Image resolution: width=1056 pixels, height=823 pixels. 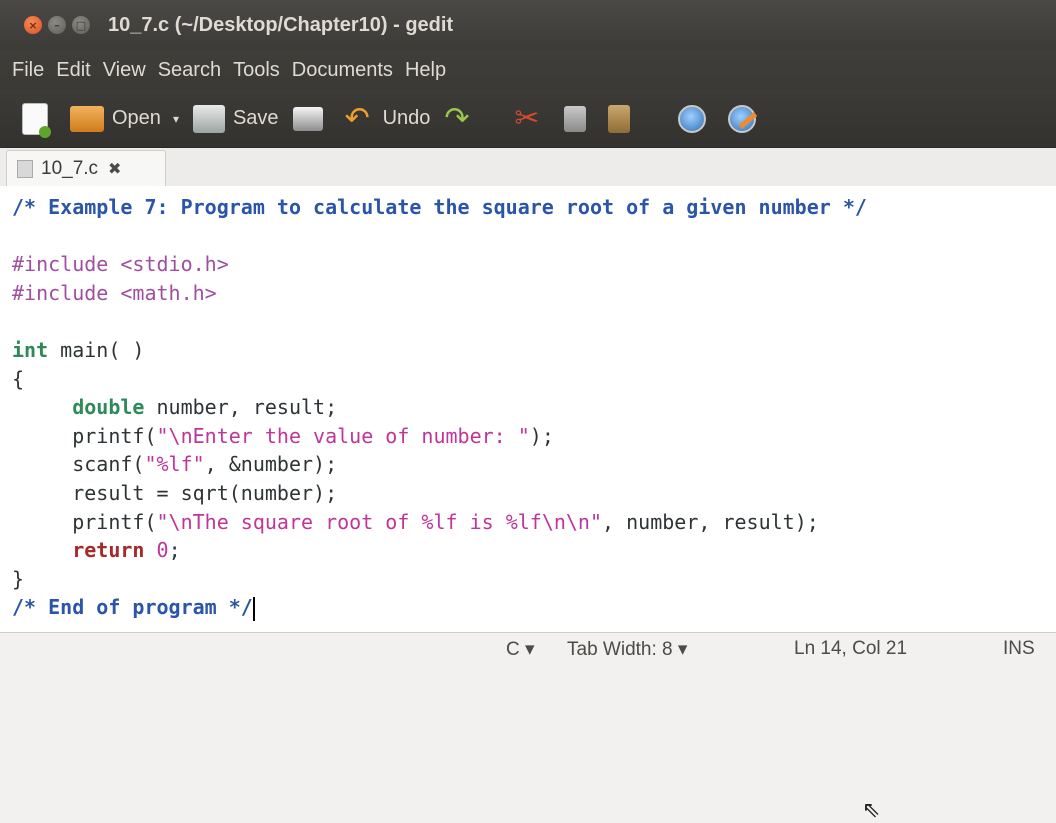 I want to click on new-document-icon, so click(x=36, y=120).